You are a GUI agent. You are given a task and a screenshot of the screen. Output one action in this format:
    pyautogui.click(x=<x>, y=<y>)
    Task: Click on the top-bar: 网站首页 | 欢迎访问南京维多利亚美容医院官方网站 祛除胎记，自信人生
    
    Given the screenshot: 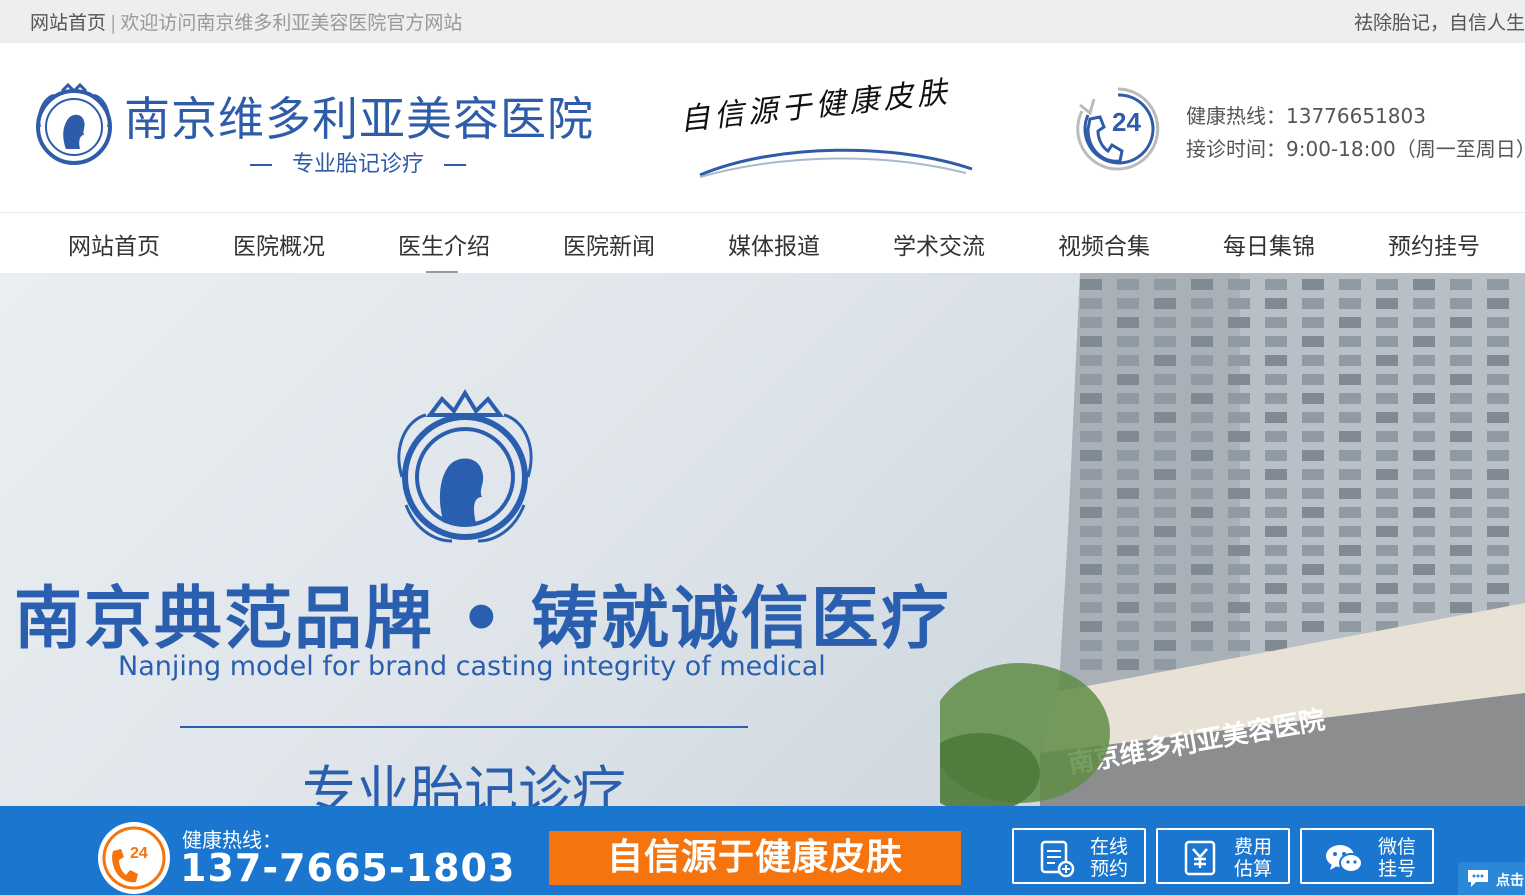 What is the action you would take?
    pyautogui.click(x=762, y=21)
    